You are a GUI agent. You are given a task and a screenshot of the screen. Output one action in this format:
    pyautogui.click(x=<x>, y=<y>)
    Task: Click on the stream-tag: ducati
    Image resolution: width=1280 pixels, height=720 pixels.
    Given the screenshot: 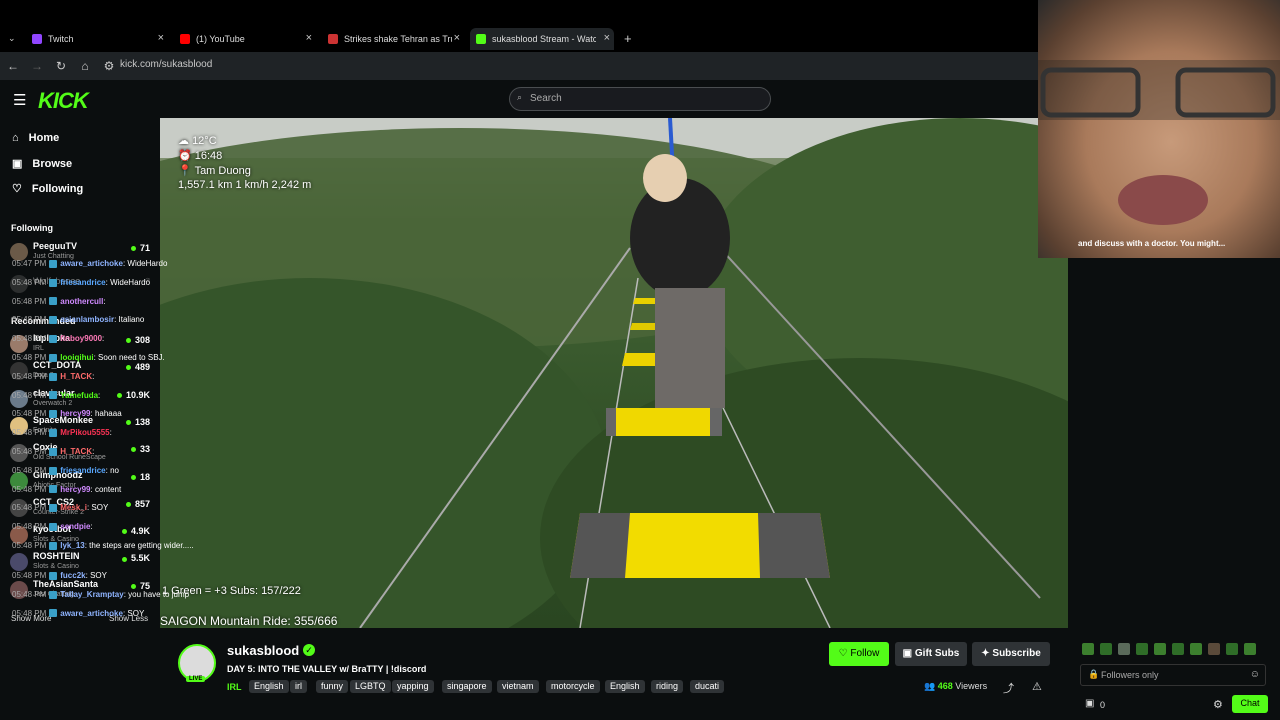 What is the action you would take?
    pyautogui.click(x=707, y=686)
    